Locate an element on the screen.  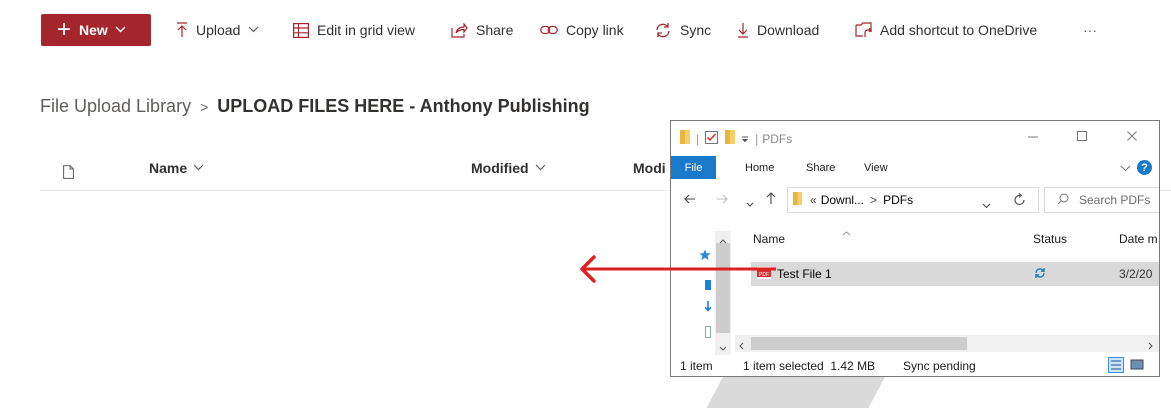
large-icons-view-button is located at coordinates (1137, 365).